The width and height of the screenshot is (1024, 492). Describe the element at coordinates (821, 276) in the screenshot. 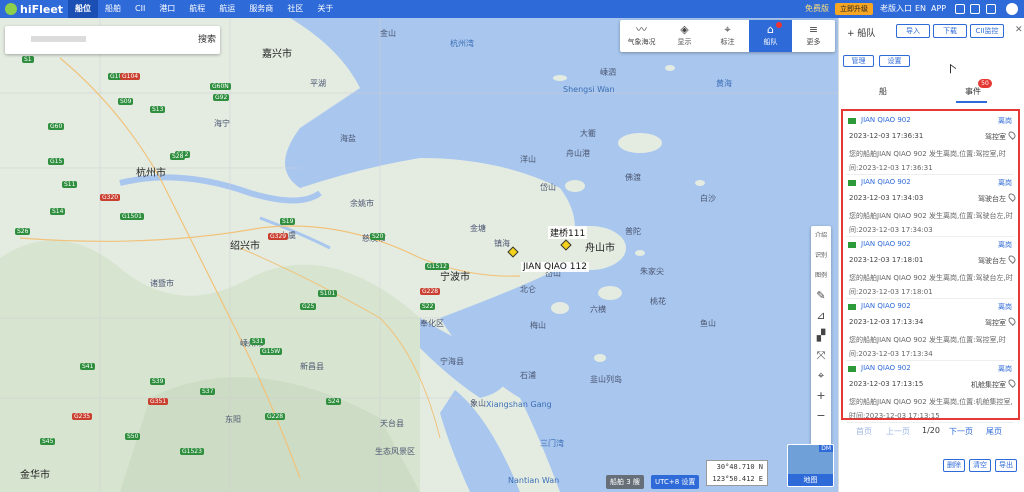

I see `side-tool: 图例` at that location.